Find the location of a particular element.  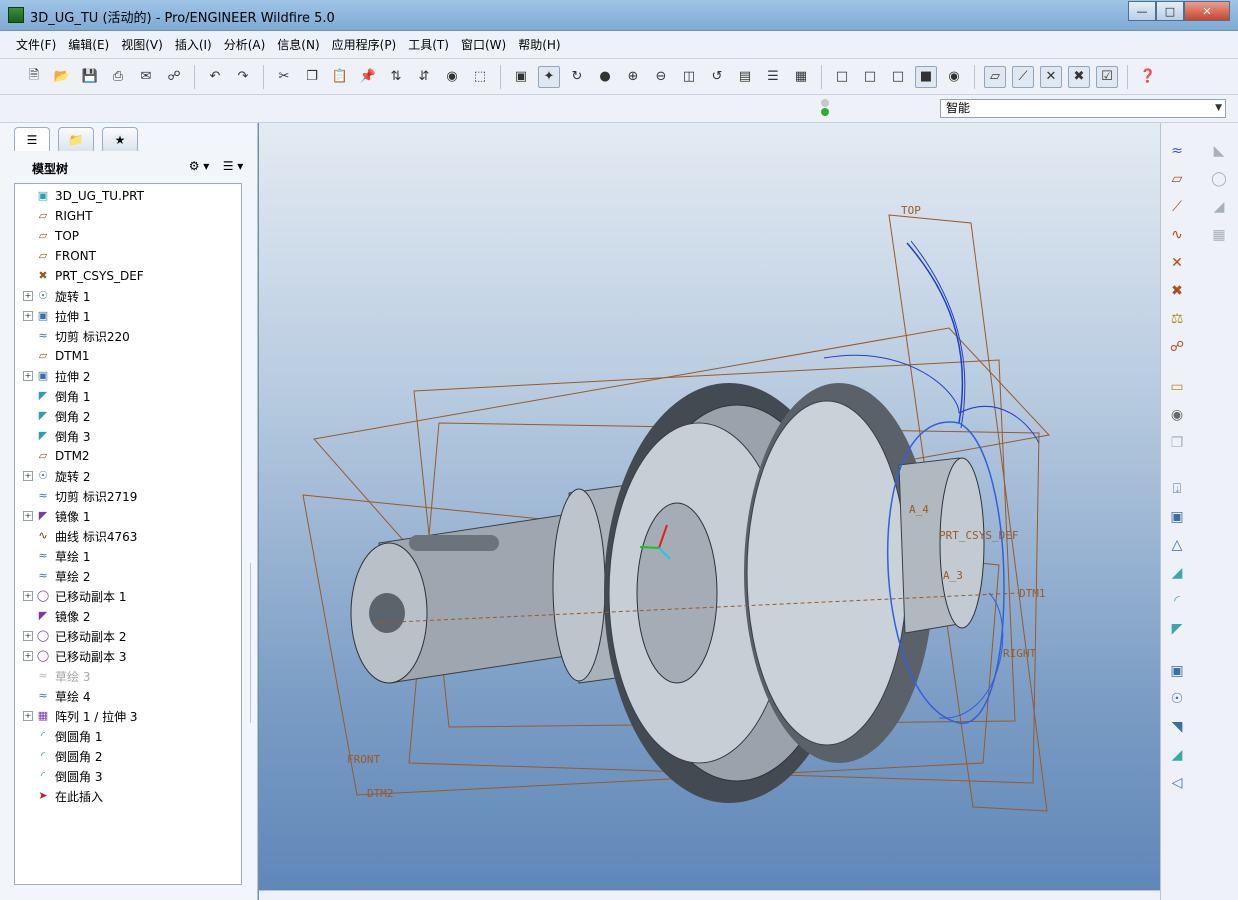

send-mail-icon: ✉ is located at coordinates (146, 77).